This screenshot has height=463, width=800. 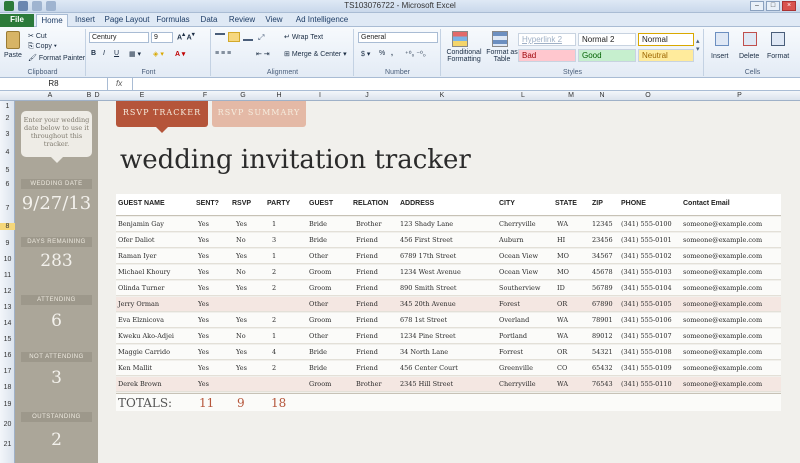 What do you see at coordinates (370, 203) in the screenshot?
I see `header-relation: RELATION` at bounding box center [370, 203].